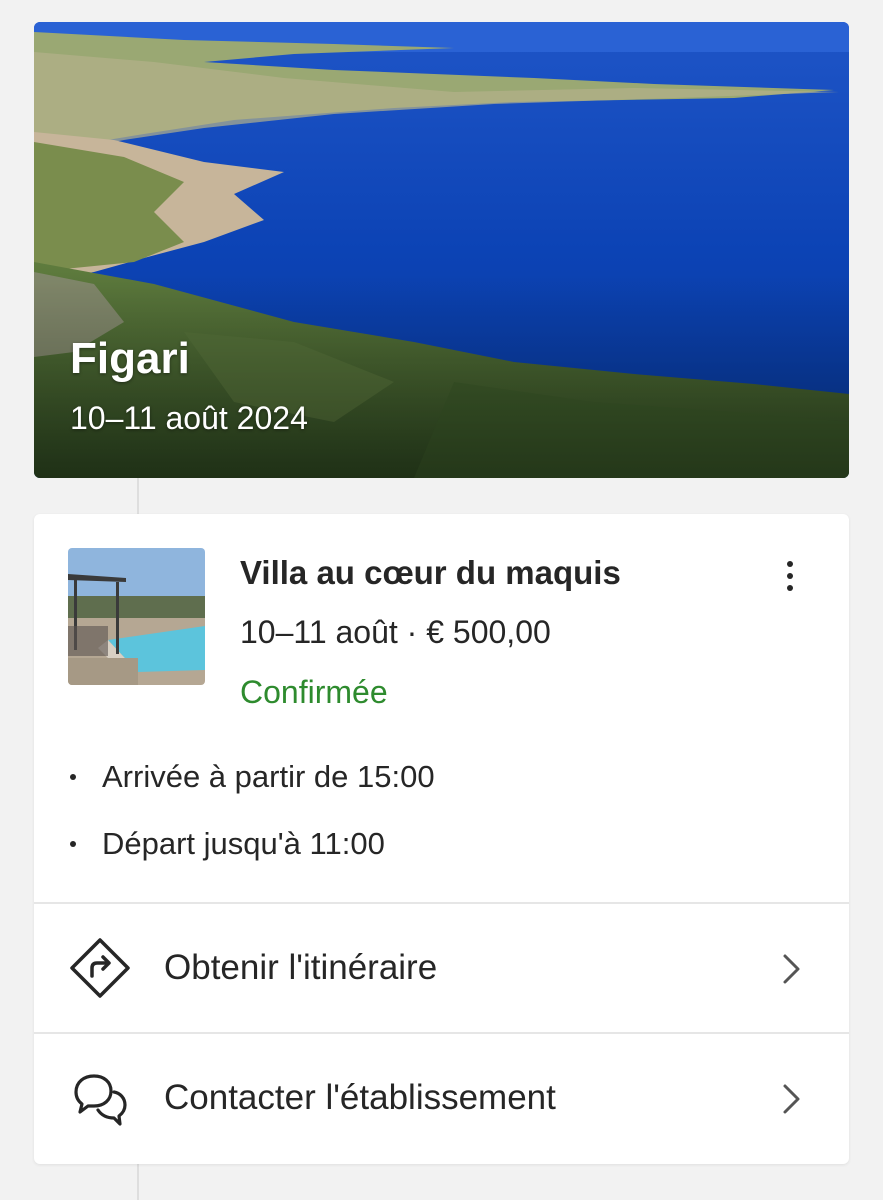  I want to click on check-out-info: Départ jusqu'à 11:00, so click(227, 844).